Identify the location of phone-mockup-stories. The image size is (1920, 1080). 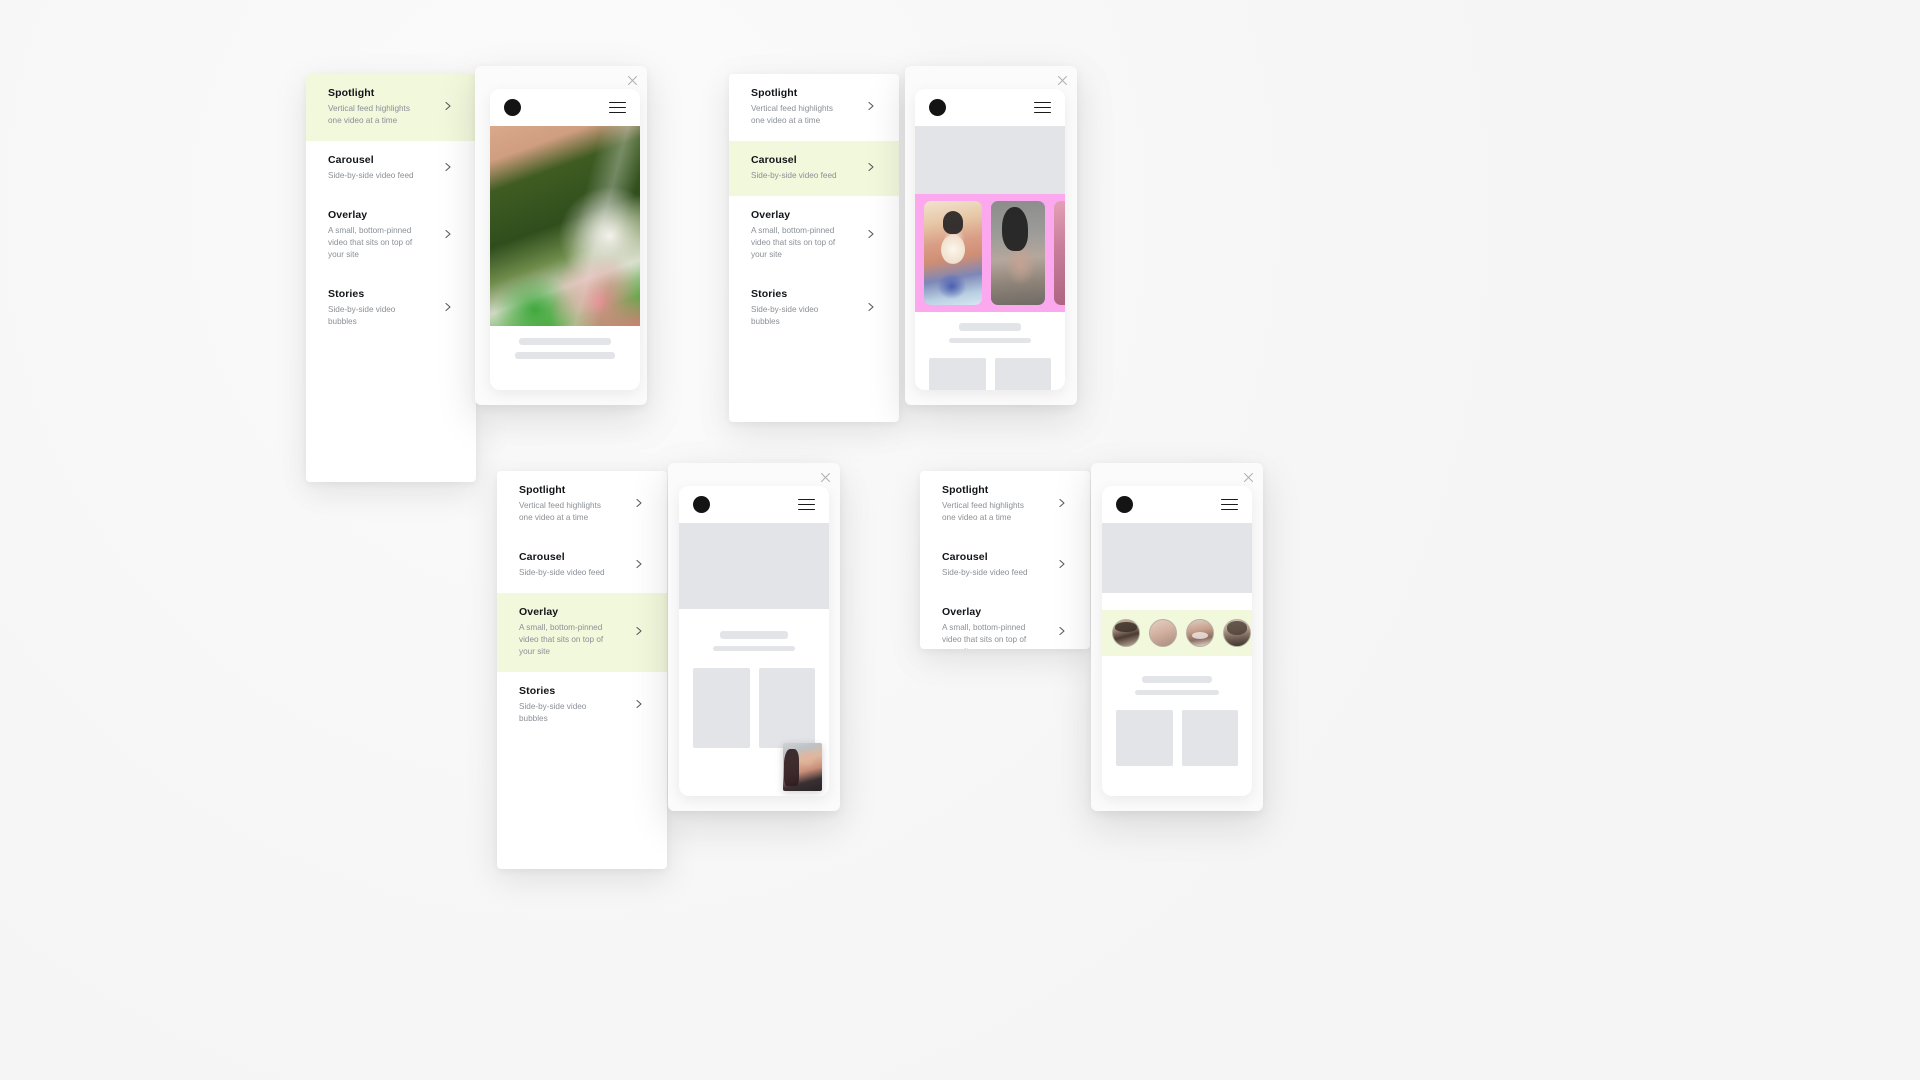
(1177, 637).